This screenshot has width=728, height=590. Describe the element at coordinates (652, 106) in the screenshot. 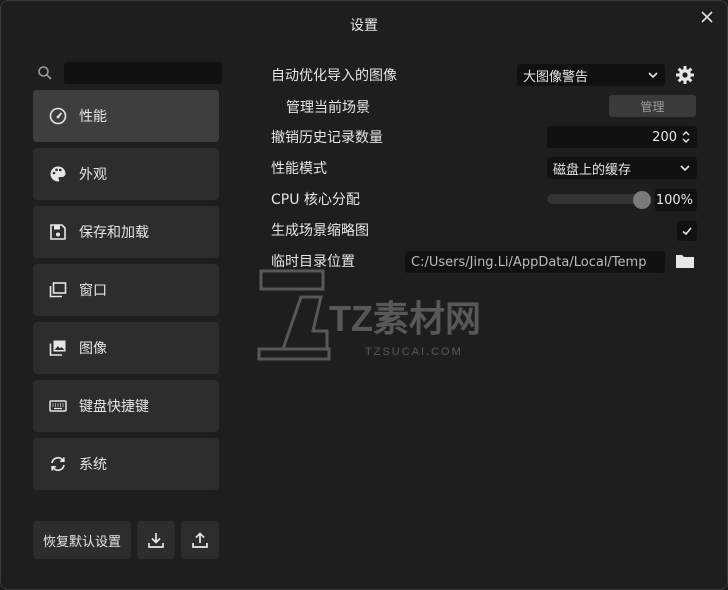

I see `manage-scenes-button: 管理` at that location.